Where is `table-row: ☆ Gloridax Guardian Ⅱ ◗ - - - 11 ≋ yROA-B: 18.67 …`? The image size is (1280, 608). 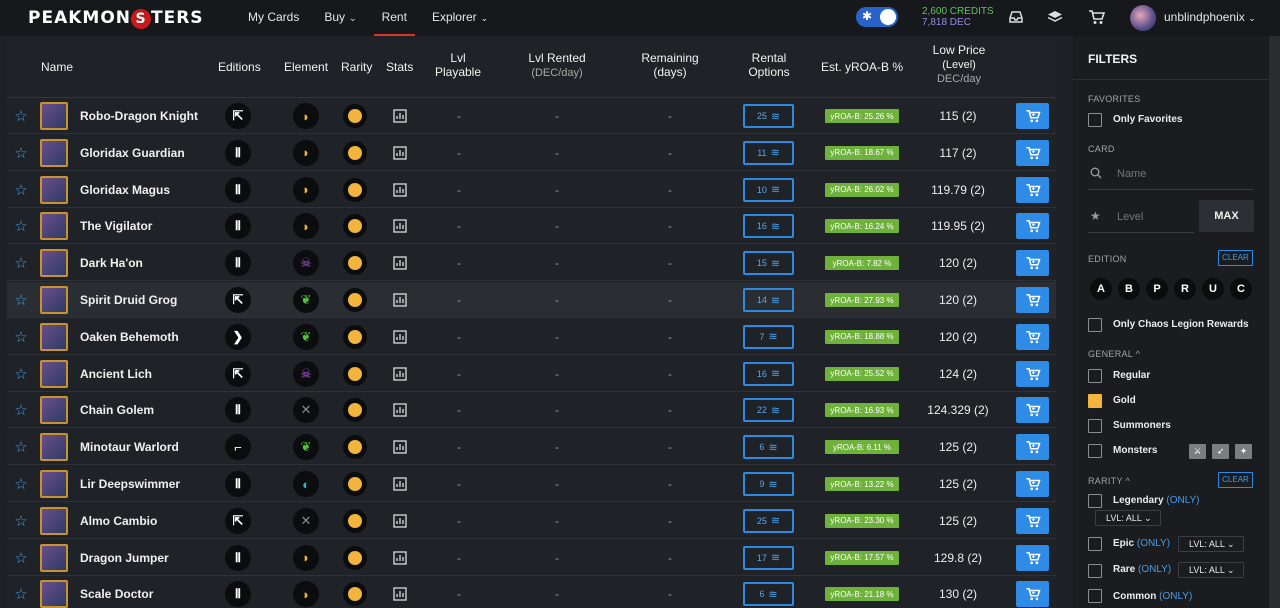 table-row: ☆ Gloridax Guardian Ⅱ ◗ - - - 11 ≋ yROA-B: 18.67 … is located at coordinates (531, 153).